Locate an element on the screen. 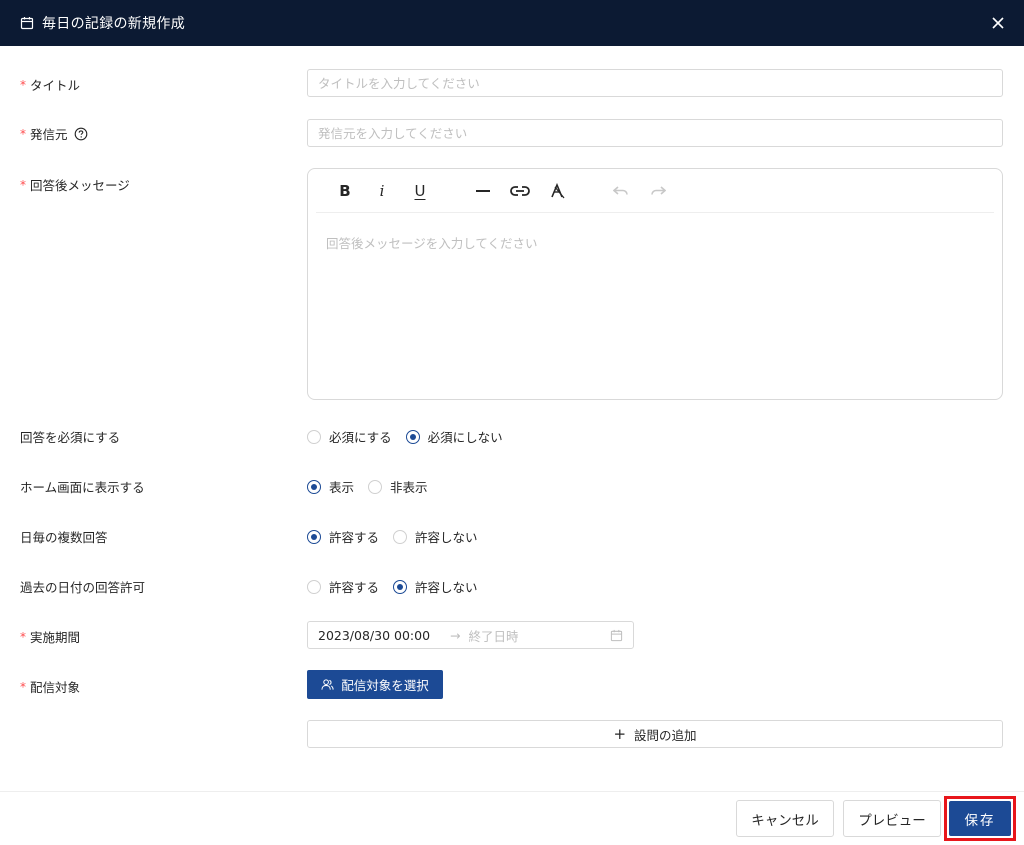 The height and width of the screenshot is (845, 1024). title-input is located at coordinates (655, 83).